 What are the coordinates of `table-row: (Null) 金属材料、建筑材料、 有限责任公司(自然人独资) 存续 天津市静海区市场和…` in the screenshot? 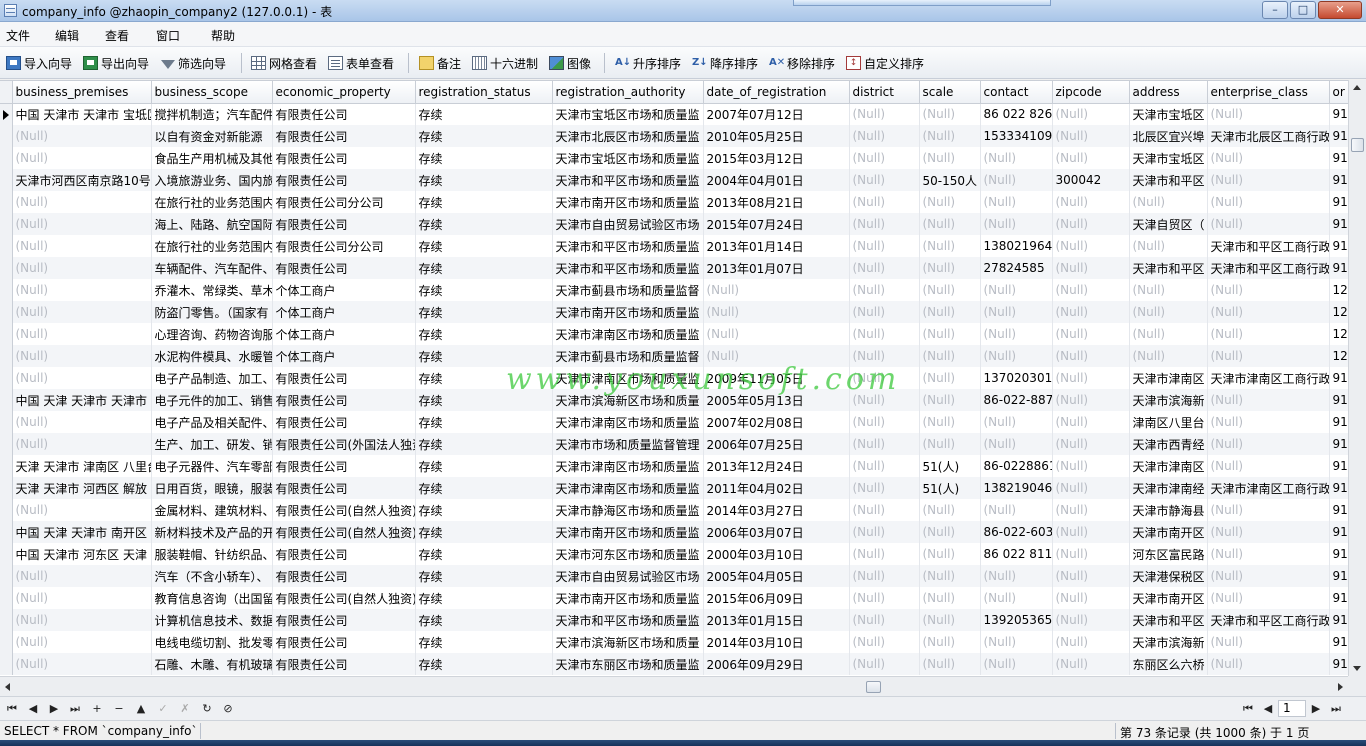 It's located at (674, 510).